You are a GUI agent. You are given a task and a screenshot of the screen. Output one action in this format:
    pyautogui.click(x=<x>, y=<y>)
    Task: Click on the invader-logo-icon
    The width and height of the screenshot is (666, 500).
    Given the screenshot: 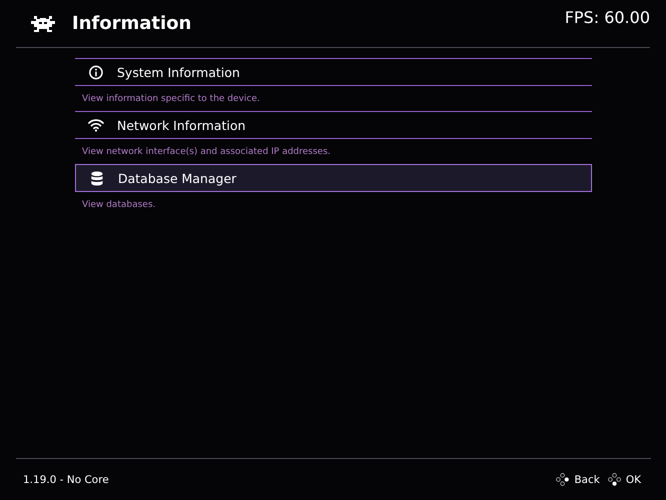 What is the action you would take?
    pyautogui.click(x=43, y=24)
    